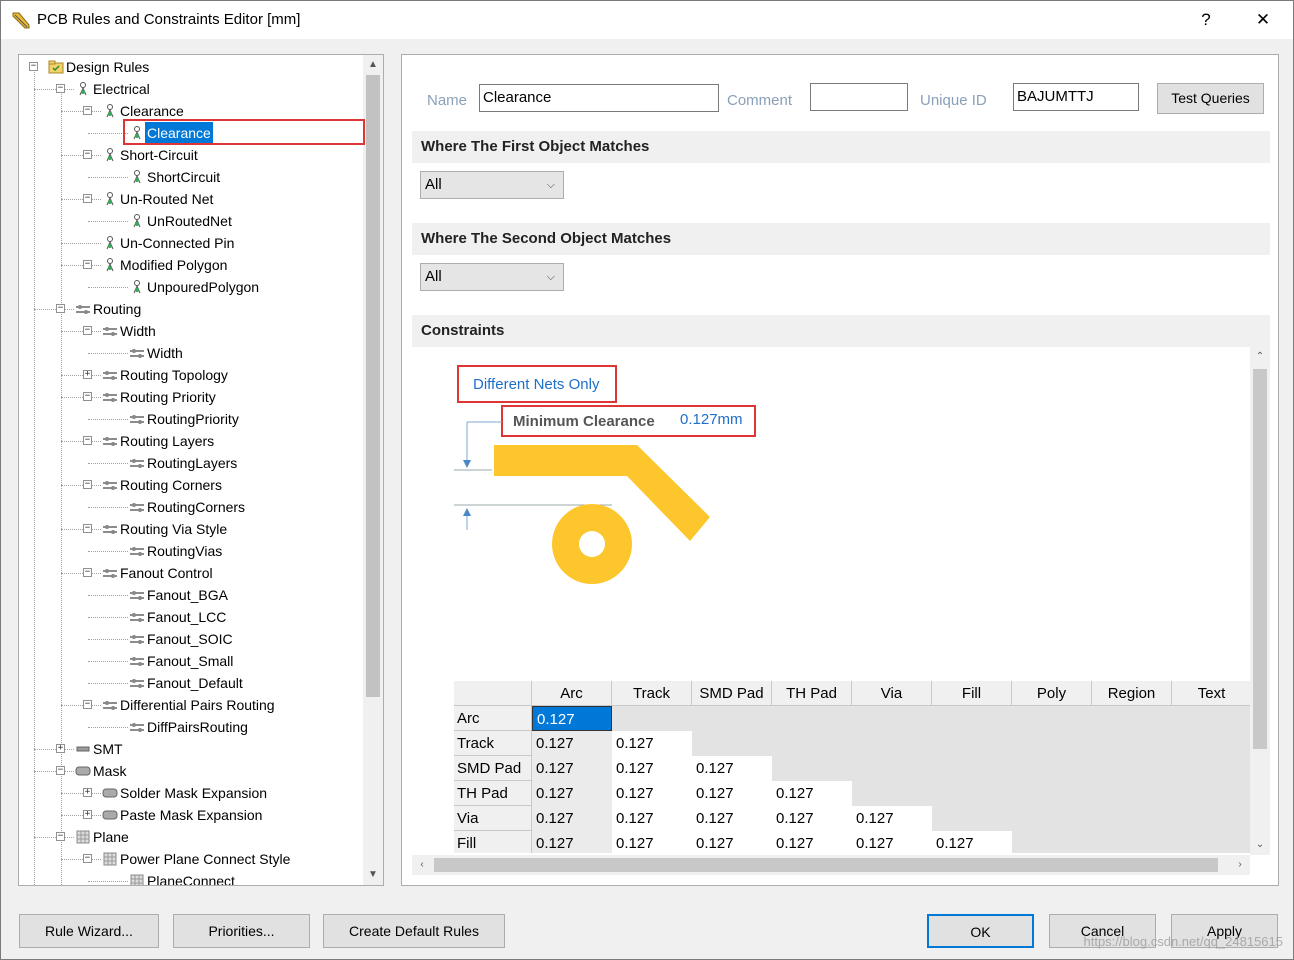 This screenshot has height=960, width=1294. What do you see at coordinates (1263, 20) in the screenshot?
I see `close-button: ✕` at bounding box center [1263, 20].